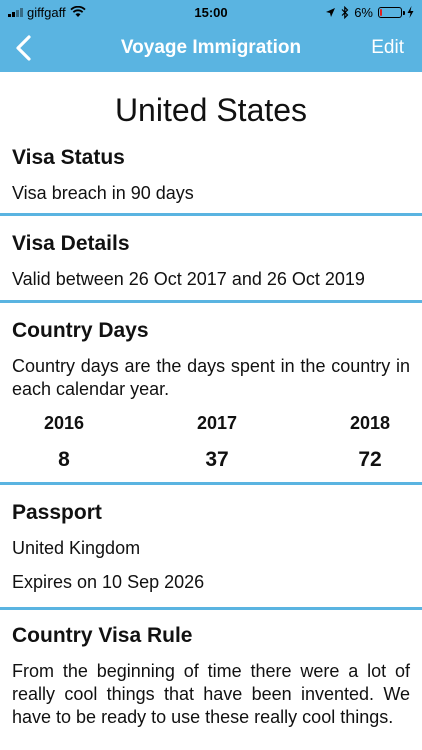 The width and height of the screenshot is (422, 750). What do you see at coordinates (68, 157) in the screenshot?
I see `section-heading: Visa Status` at bounding box center [68, 157].